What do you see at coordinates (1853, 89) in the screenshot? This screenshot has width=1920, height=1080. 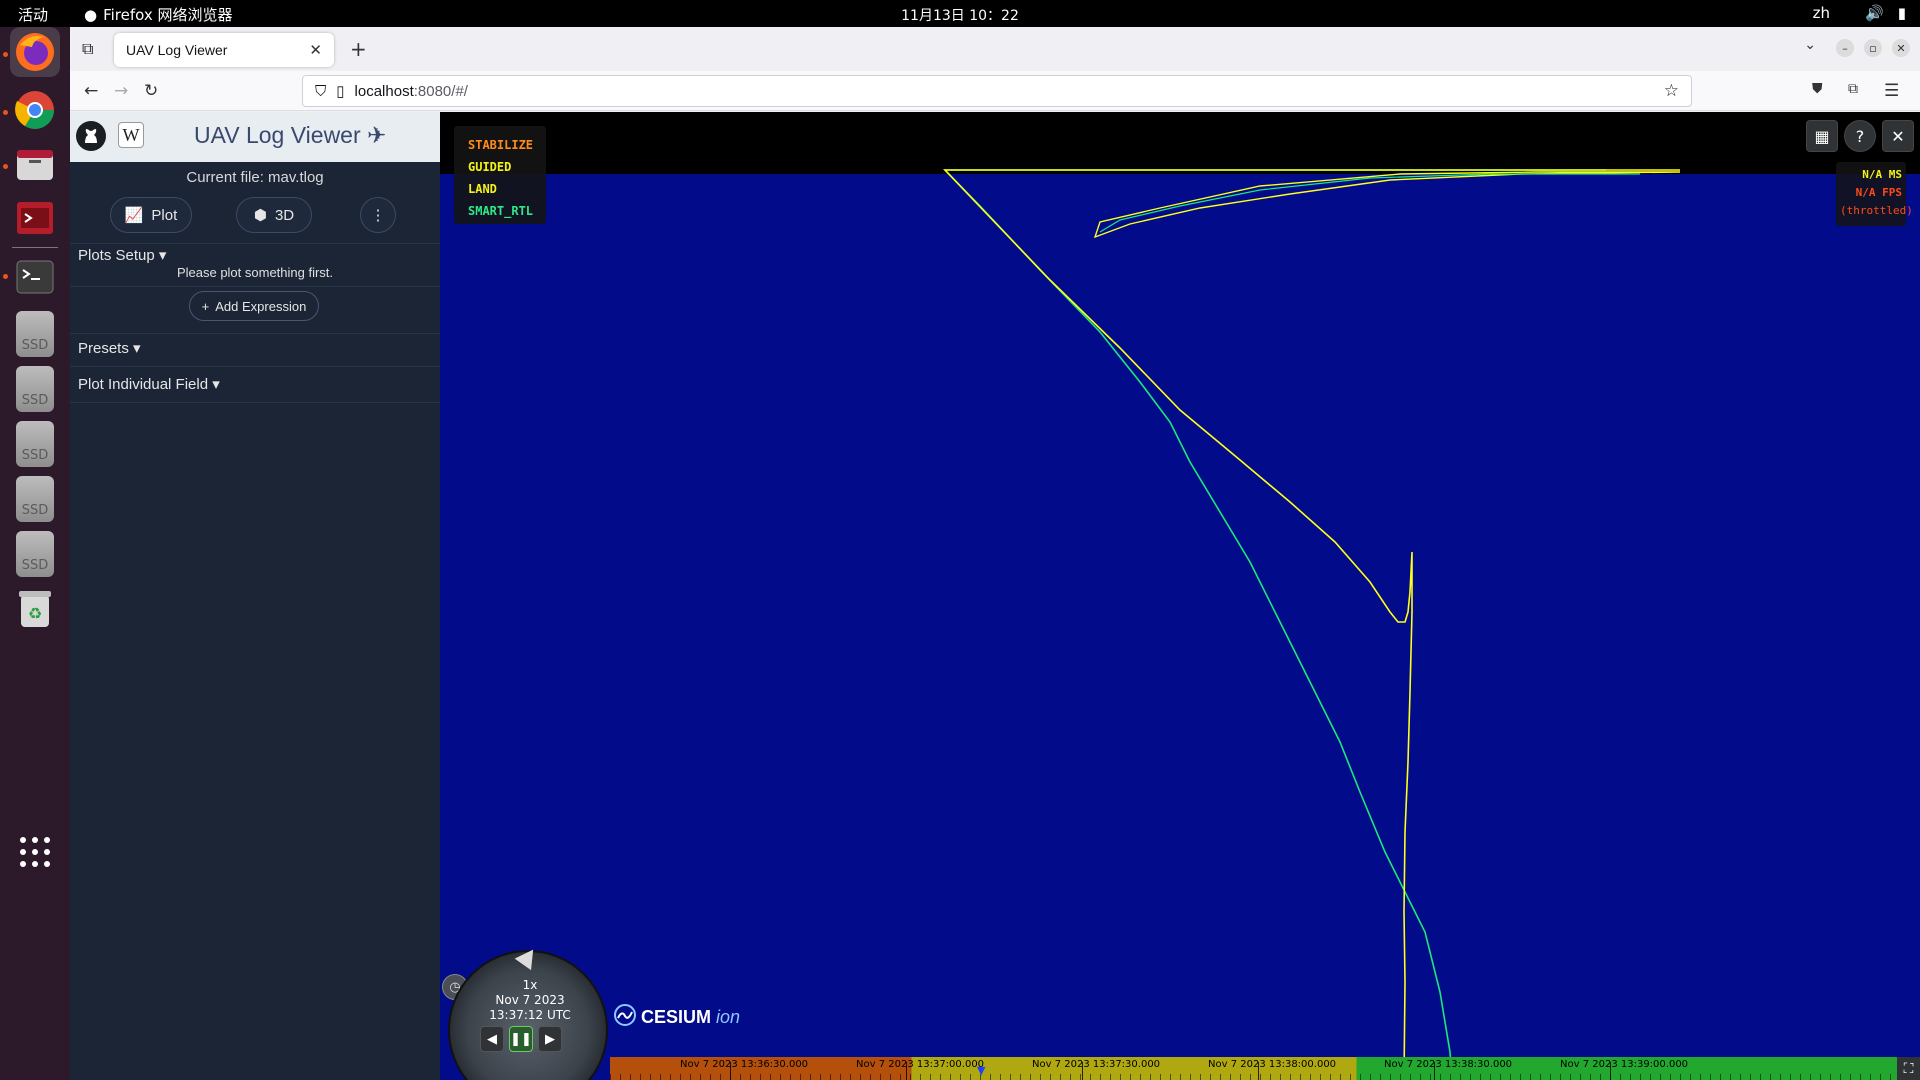 I see `extensions-icon: ⧉` at bounding box center [1853, 89].